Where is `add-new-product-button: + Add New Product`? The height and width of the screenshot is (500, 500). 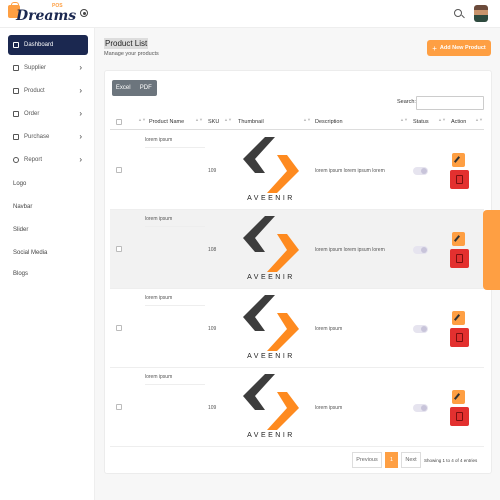 add-new-product-button: + Add New Product is located at coordinates (459, 48).